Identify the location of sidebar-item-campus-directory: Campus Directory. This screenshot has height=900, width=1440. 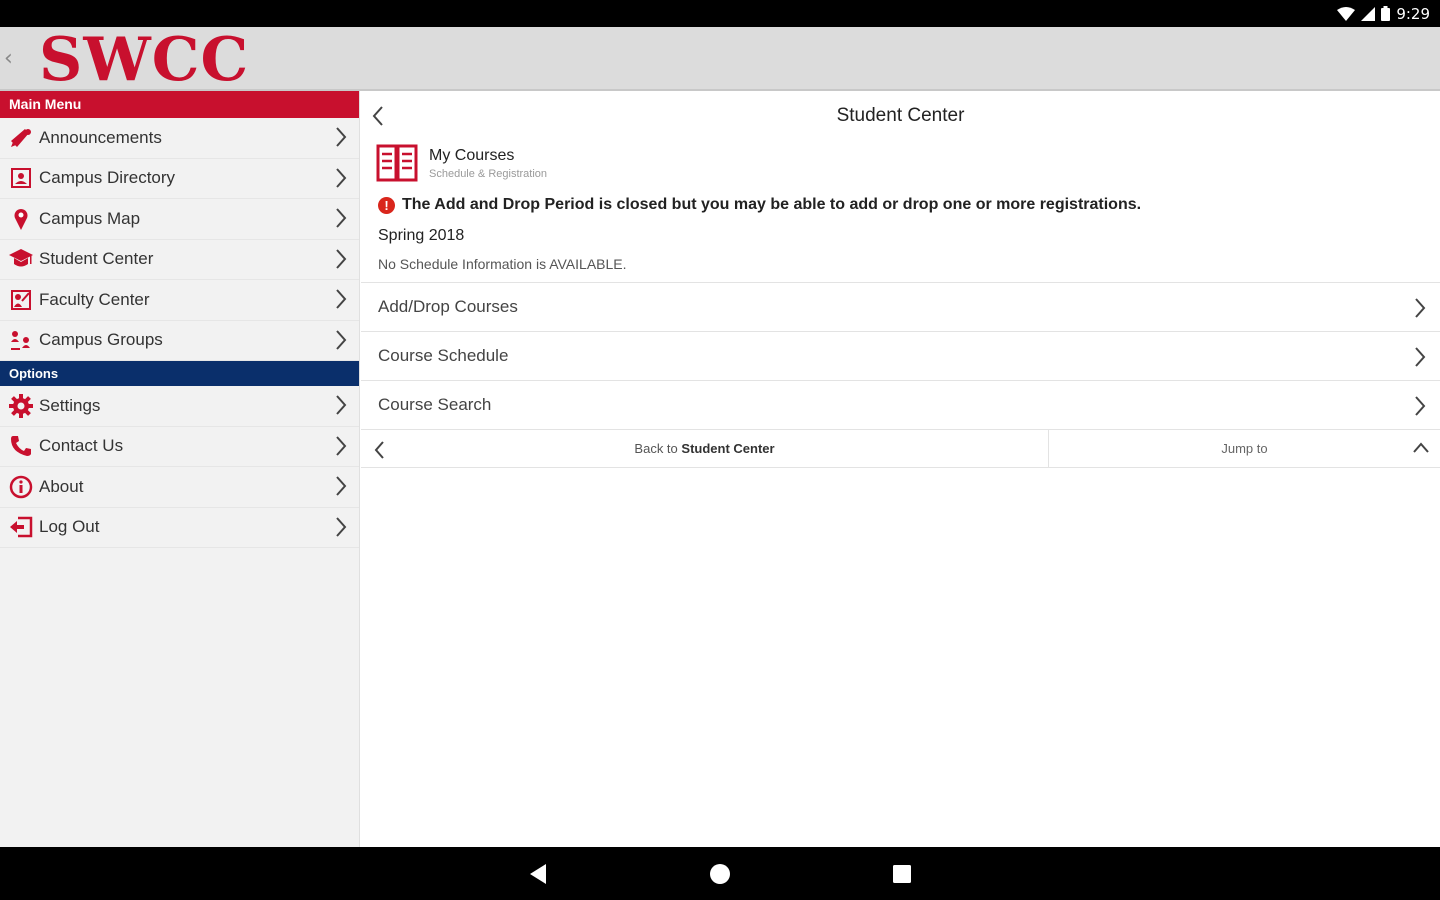
(179, 179).